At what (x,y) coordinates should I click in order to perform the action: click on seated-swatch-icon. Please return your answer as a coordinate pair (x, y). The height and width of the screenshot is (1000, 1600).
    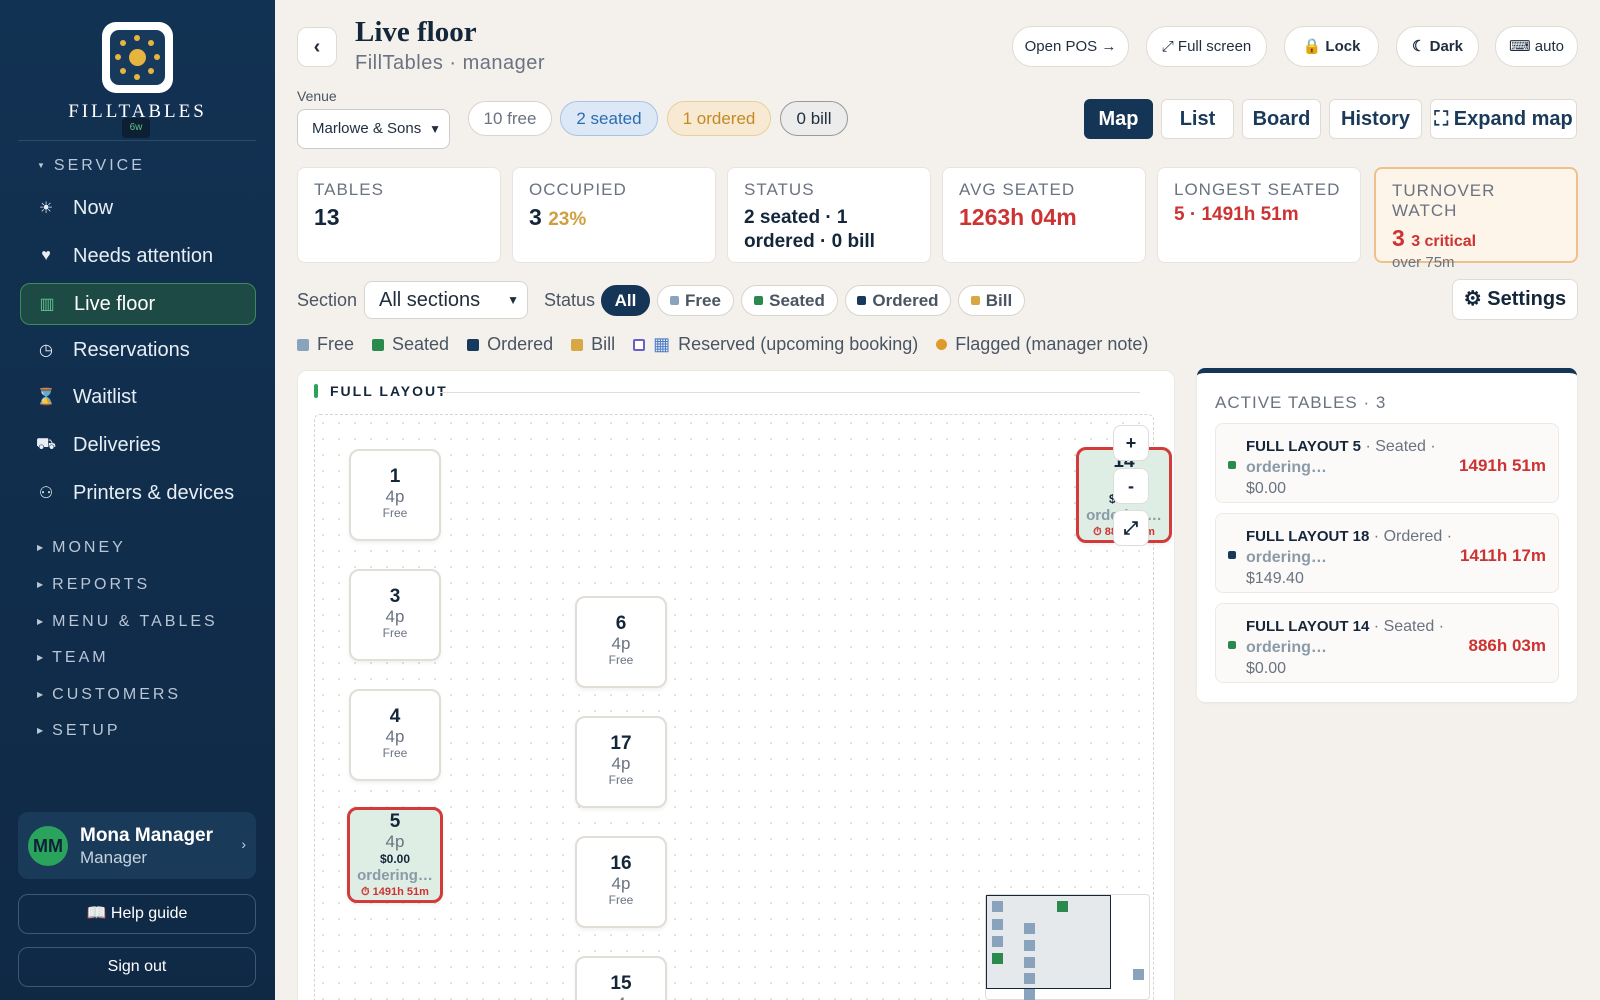
    Looking at the image, I should click on (759, 300).